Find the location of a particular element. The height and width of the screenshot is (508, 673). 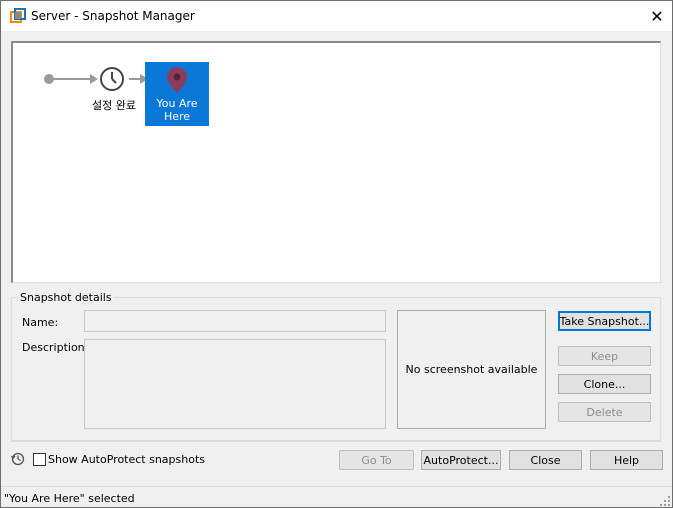

timeline-connector is located at coordinates (72, 79).